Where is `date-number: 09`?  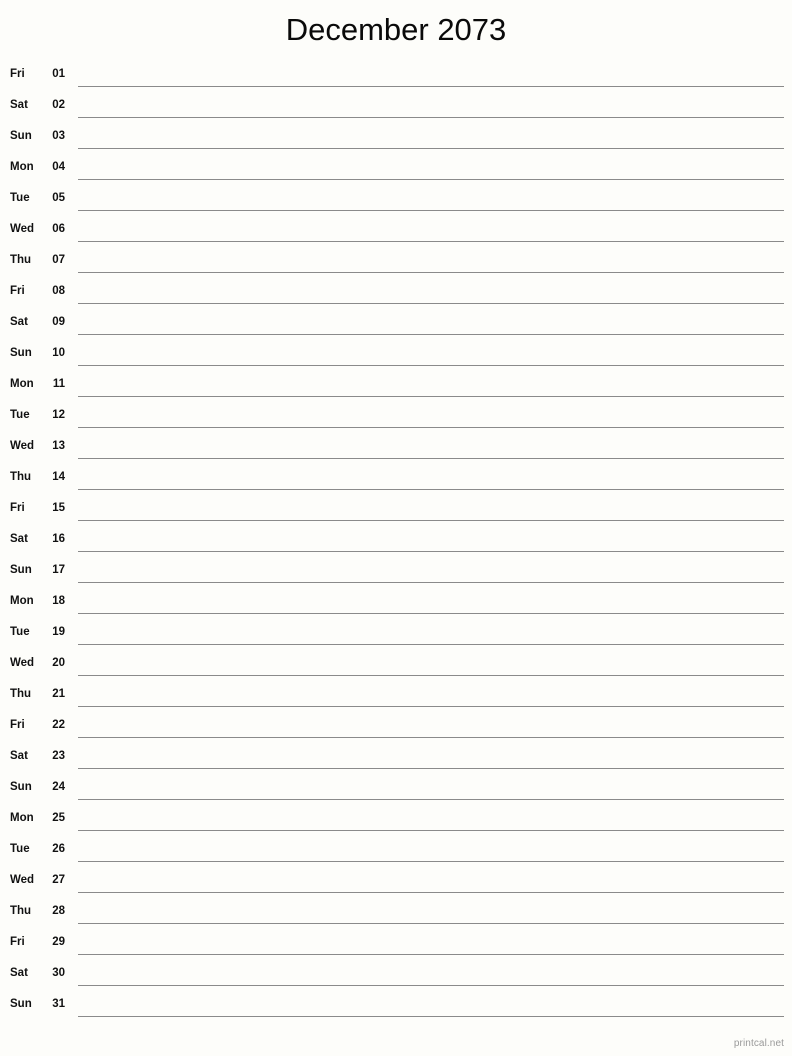 date-number: 09 is located at coordinates (58, 322).